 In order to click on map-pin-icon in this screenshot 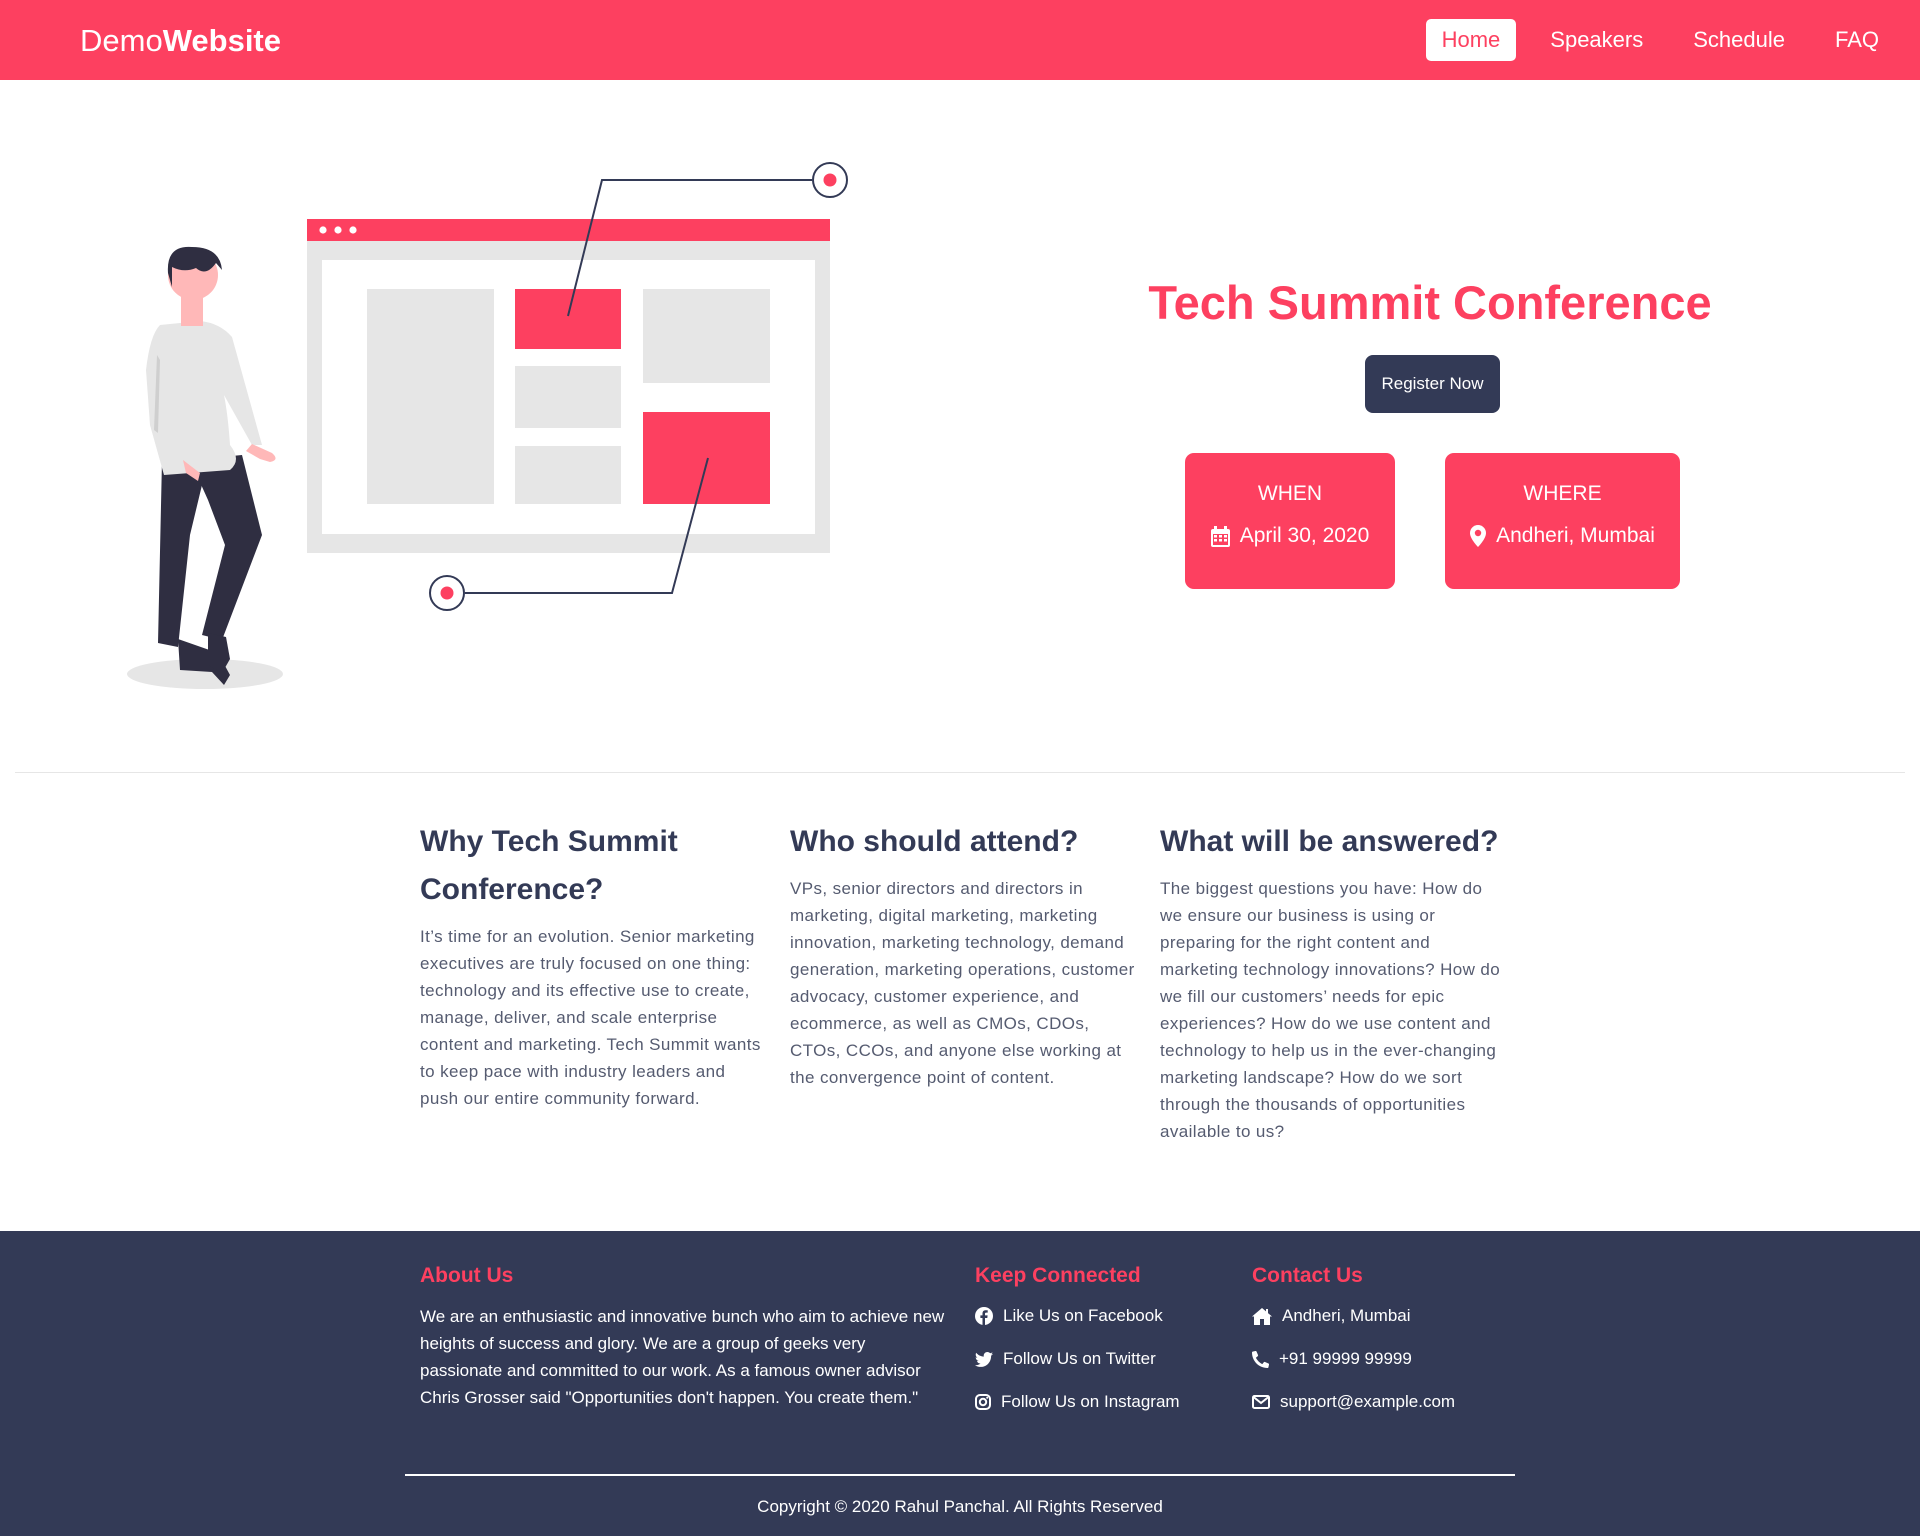, I will do `click(1478, 536)`.